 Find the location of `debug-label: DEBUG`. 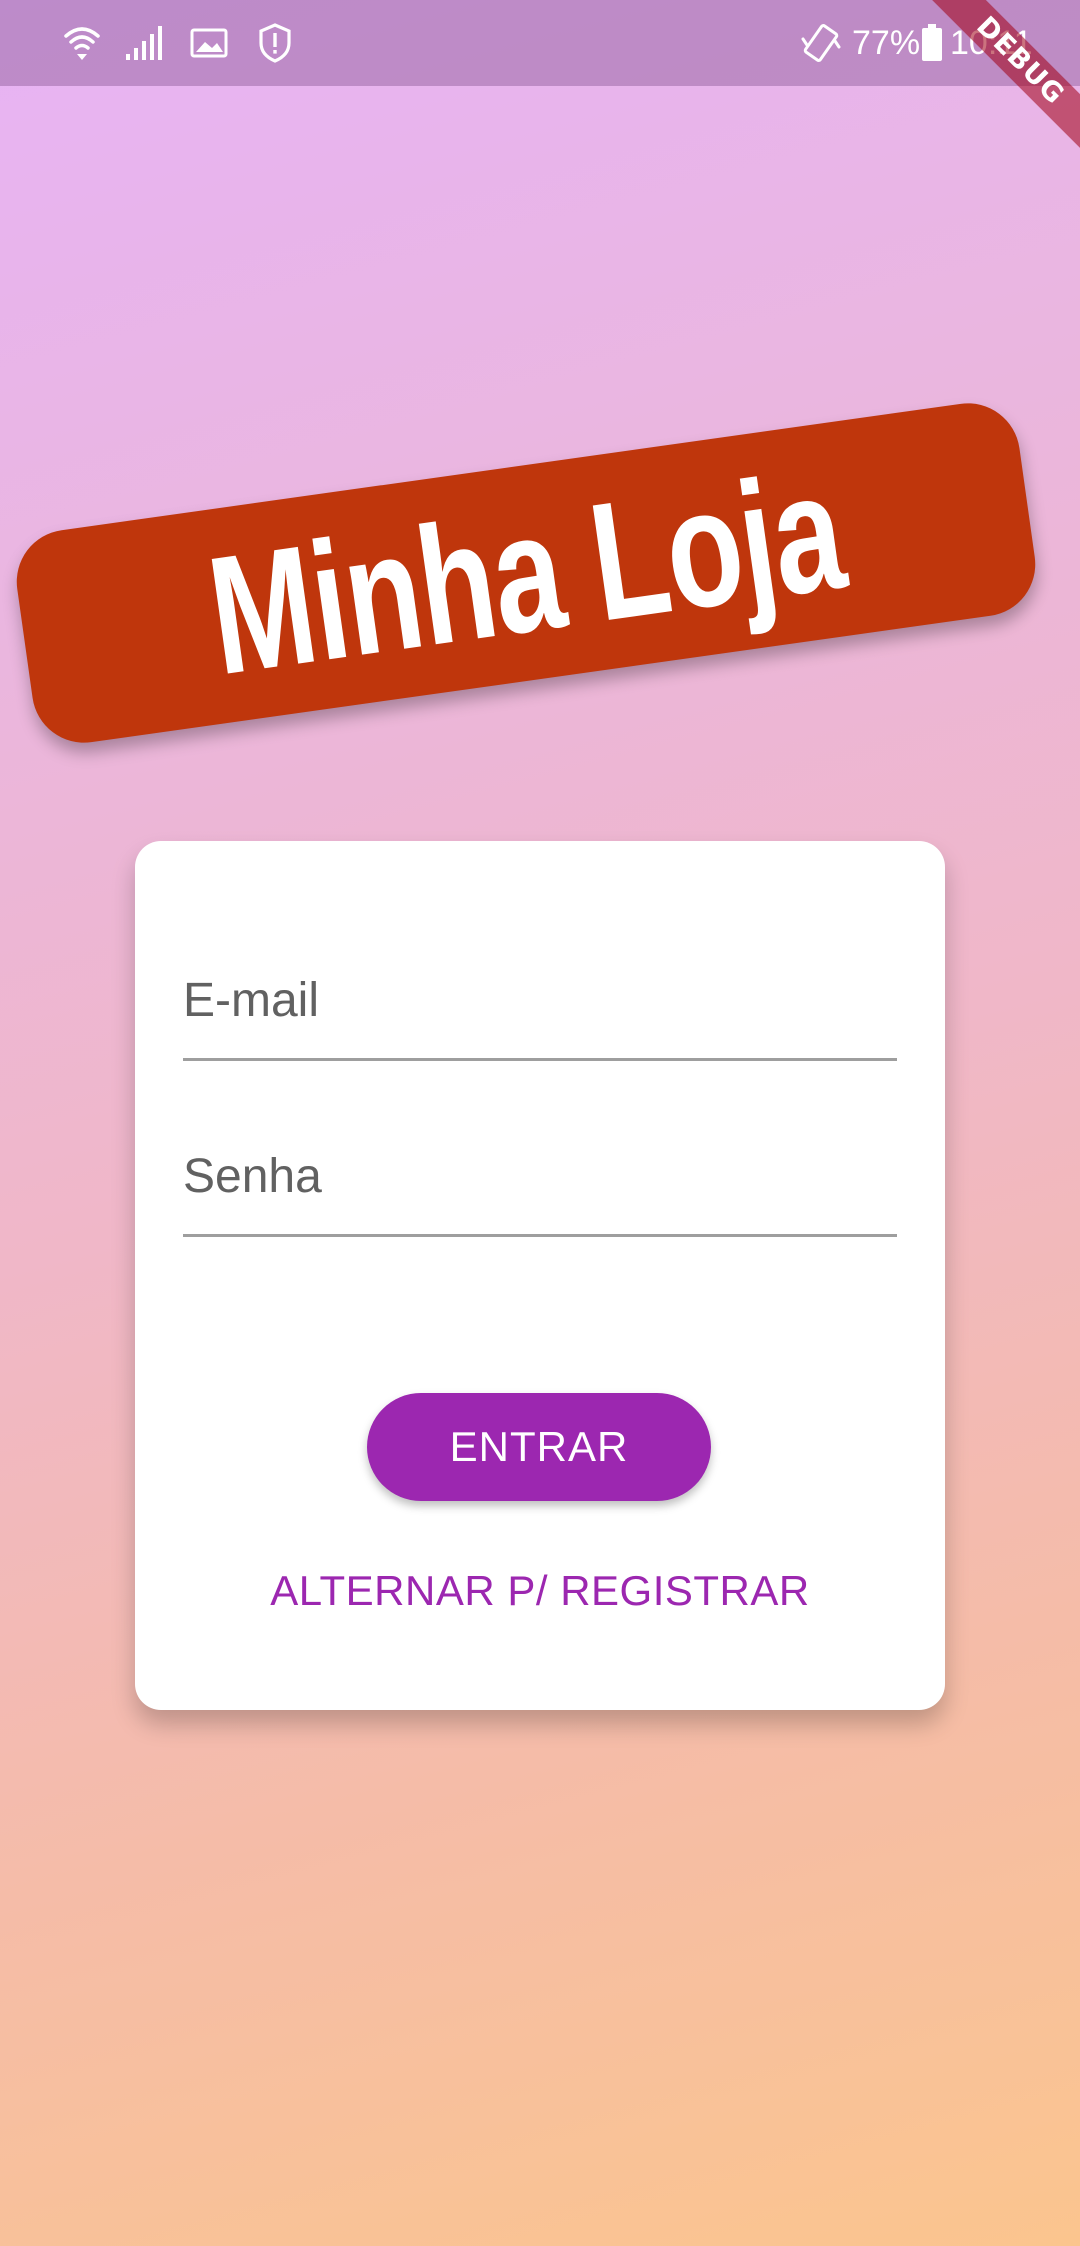

debug-label: DEBUG is located at coordinates (997, 83).